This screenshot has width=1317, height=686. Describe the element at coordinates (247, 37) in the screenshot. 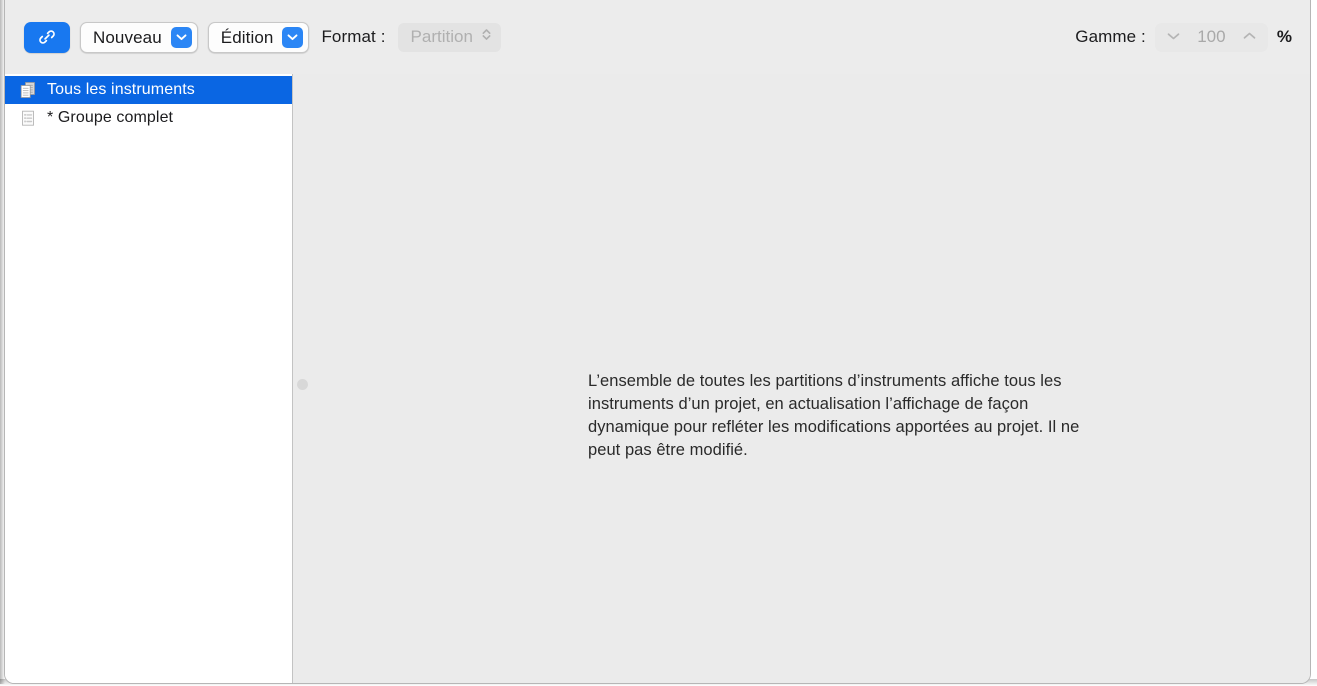

I see `edit-menu-button-label: Édition` at that location.